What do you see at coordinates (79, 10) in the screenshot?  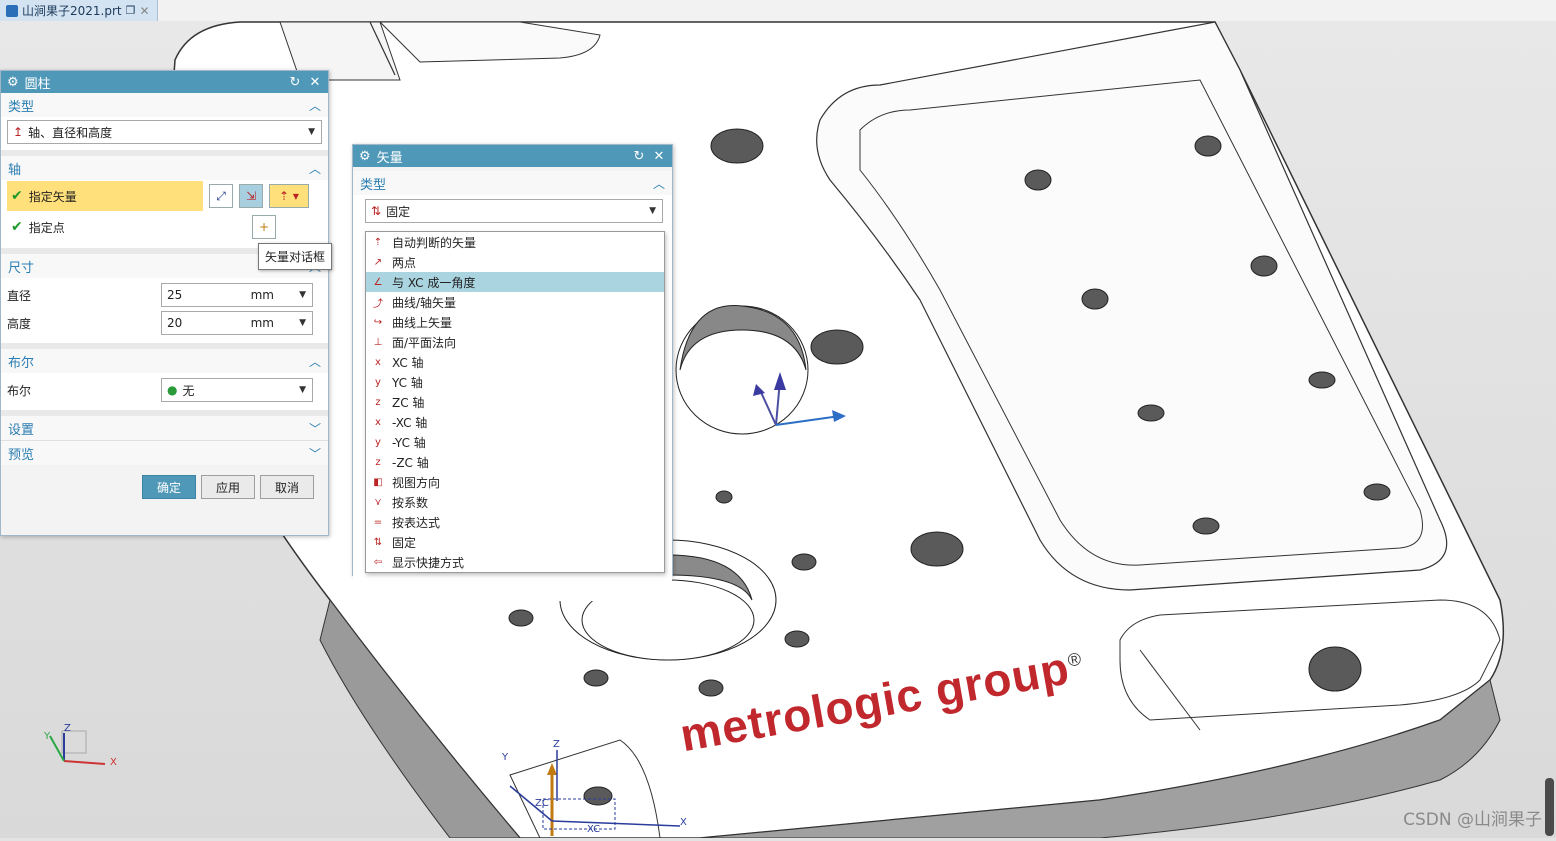 I see `document-tab: 山涧果子2021.prt ❐ ✕` at bounding box center [79, 10].